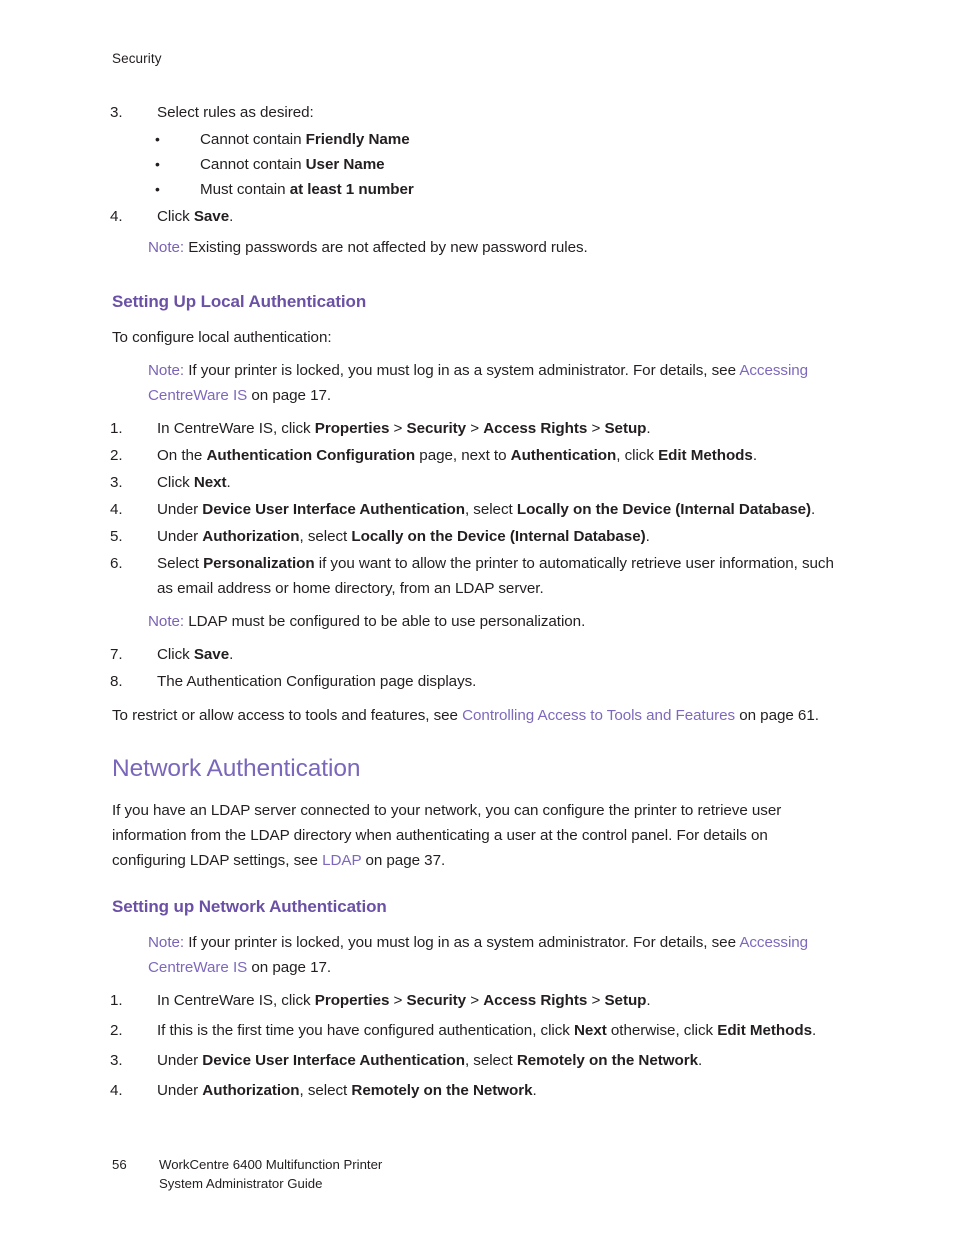 Image resolution: width=954 pixels, height=1235 pixels. What do you see at coordinates (475, 112) in the screenshot?
I see `list-item-step-3: 3. Select rules as desired:` at bounding box center [475, 112].